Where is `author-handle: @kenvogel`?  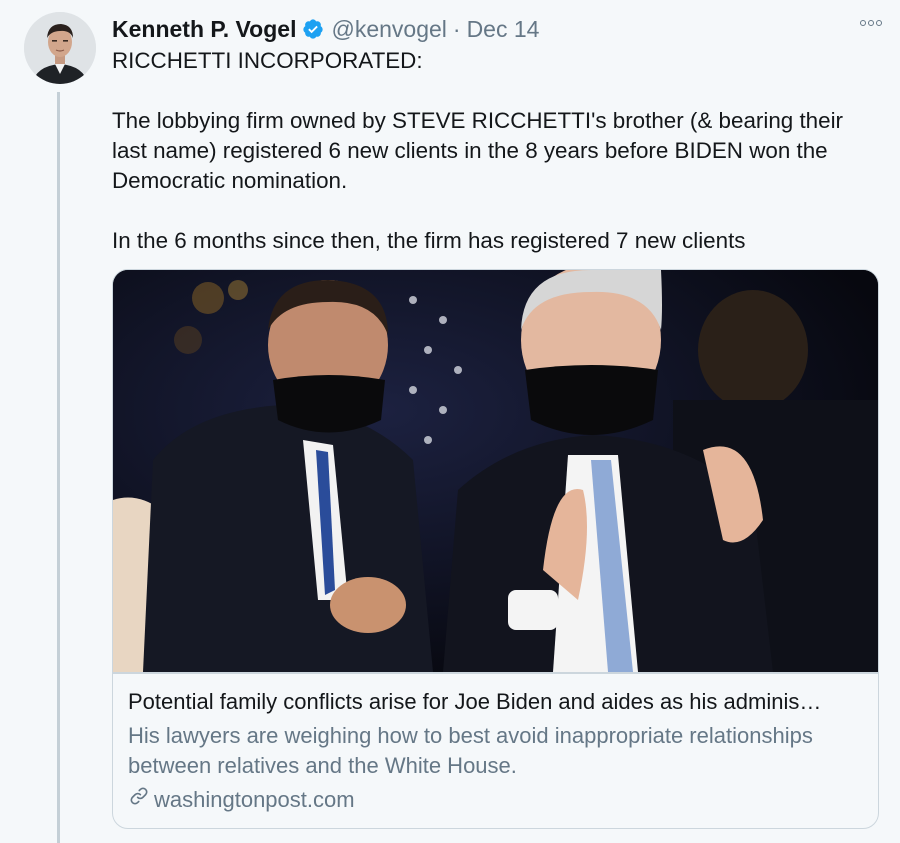 author-handle: @kenvogel is located at coordinates (388, 29).